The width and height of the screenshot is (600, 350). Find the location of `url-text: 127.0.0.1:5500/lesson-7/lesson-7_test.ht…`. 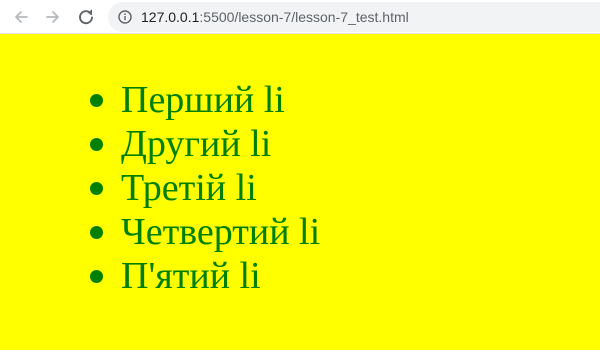

url-text: 127.0.0.1:5500/lesson-7/lesson-7_test.ht… is located at coordinates (275, 17).